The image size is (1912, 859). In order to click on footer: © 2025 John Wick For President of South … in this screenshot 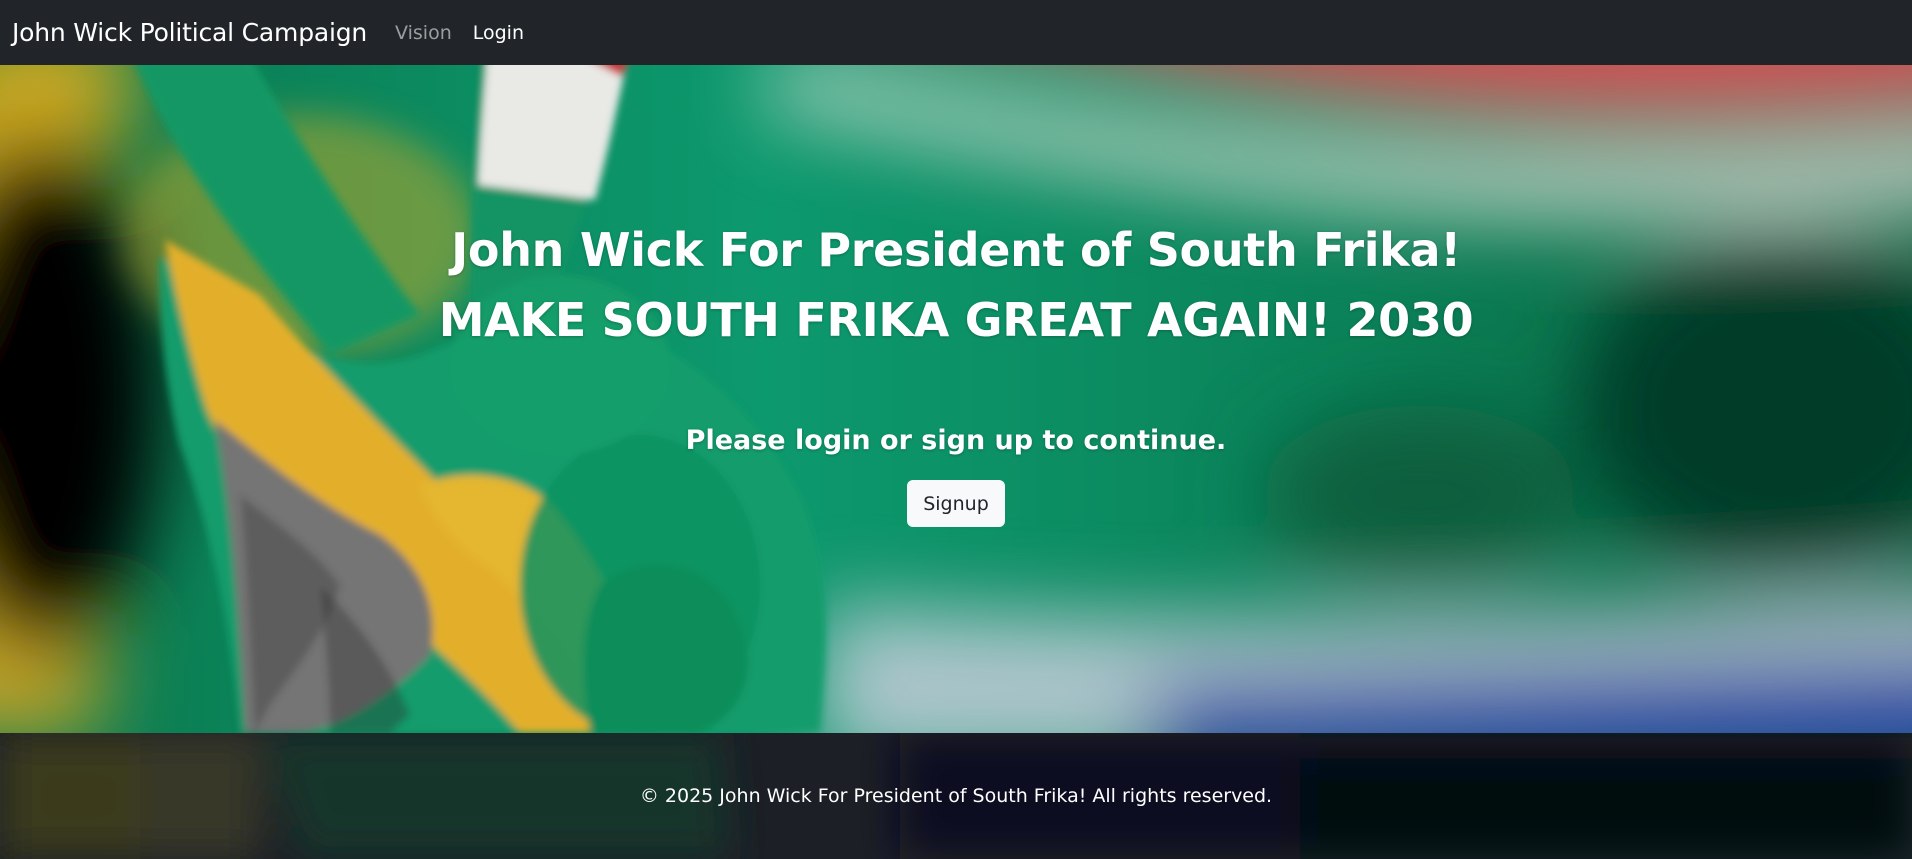, I will do `click(956, 796)`.